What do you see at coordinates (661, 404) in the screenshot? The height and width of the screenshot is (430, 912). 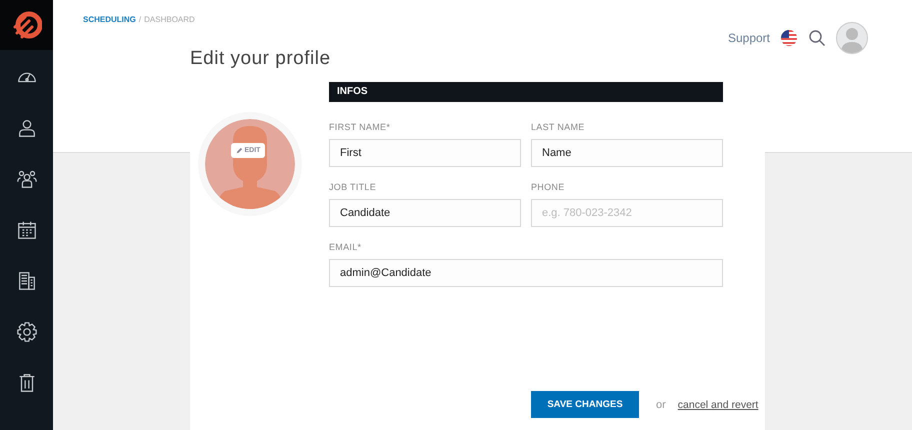 I see `or-text: or` at bounding box center [661, 404].